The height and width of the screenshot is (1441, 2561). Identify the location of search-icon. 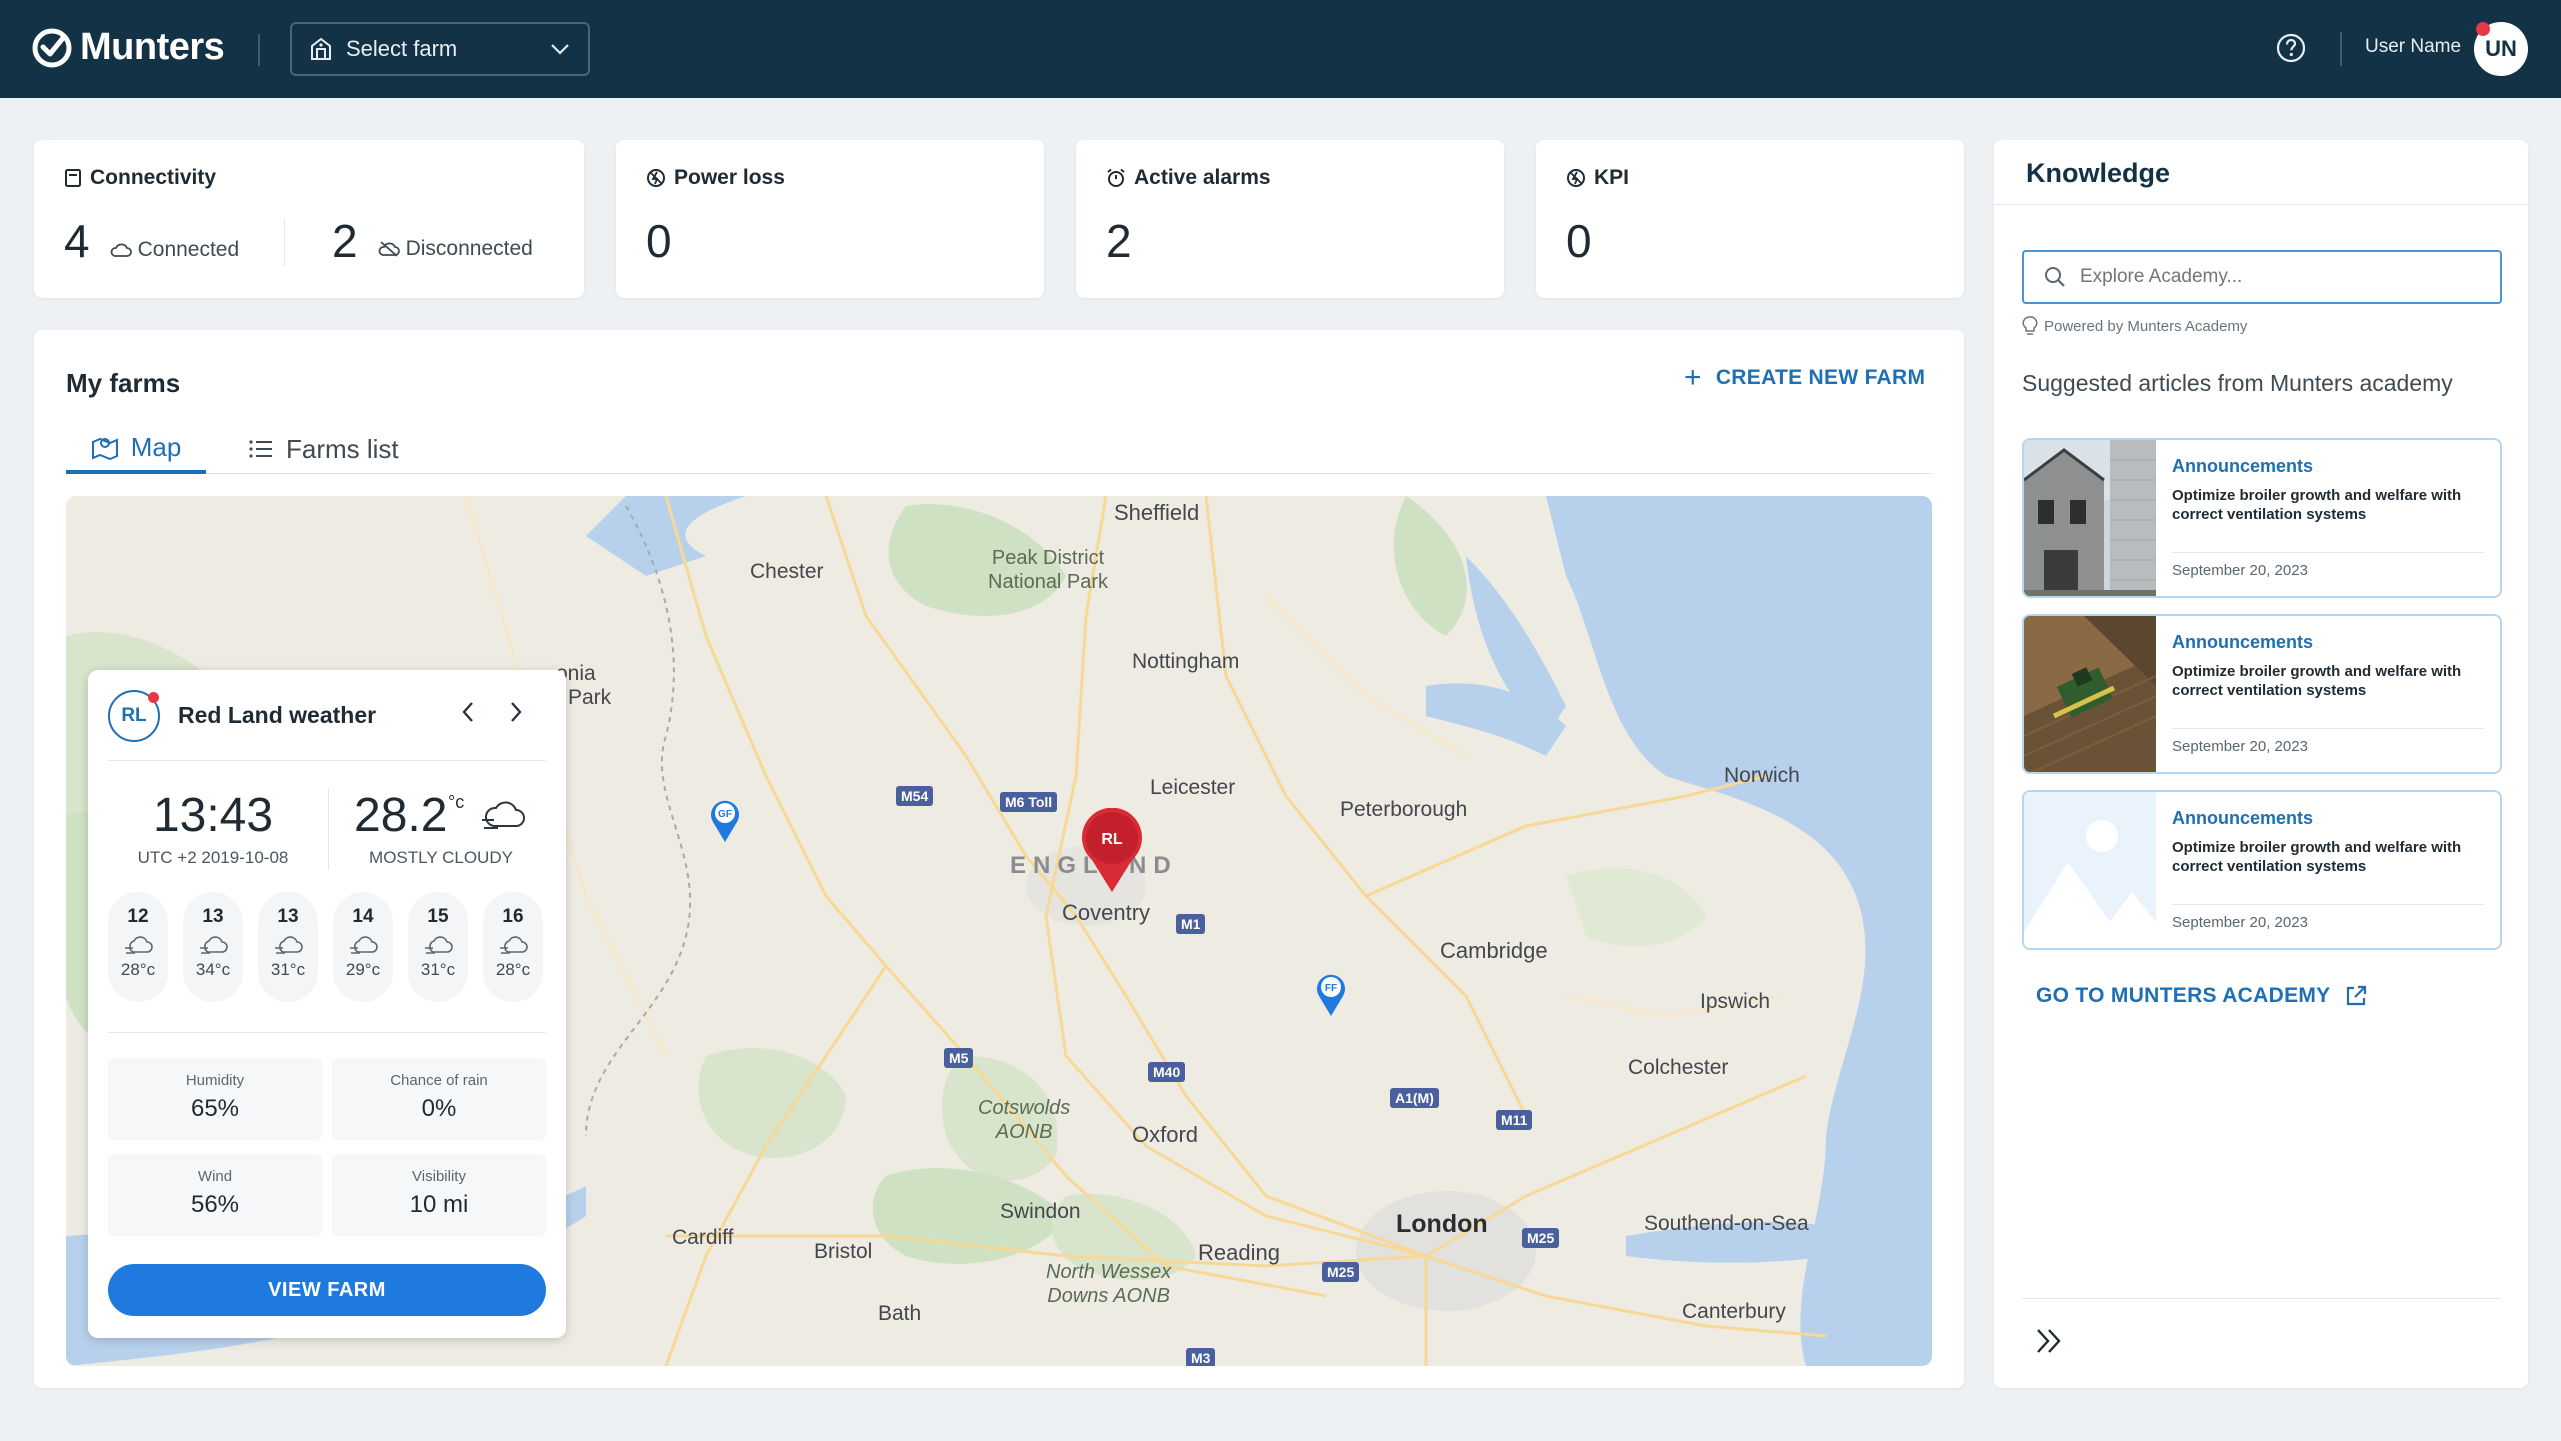
(2055, 277).